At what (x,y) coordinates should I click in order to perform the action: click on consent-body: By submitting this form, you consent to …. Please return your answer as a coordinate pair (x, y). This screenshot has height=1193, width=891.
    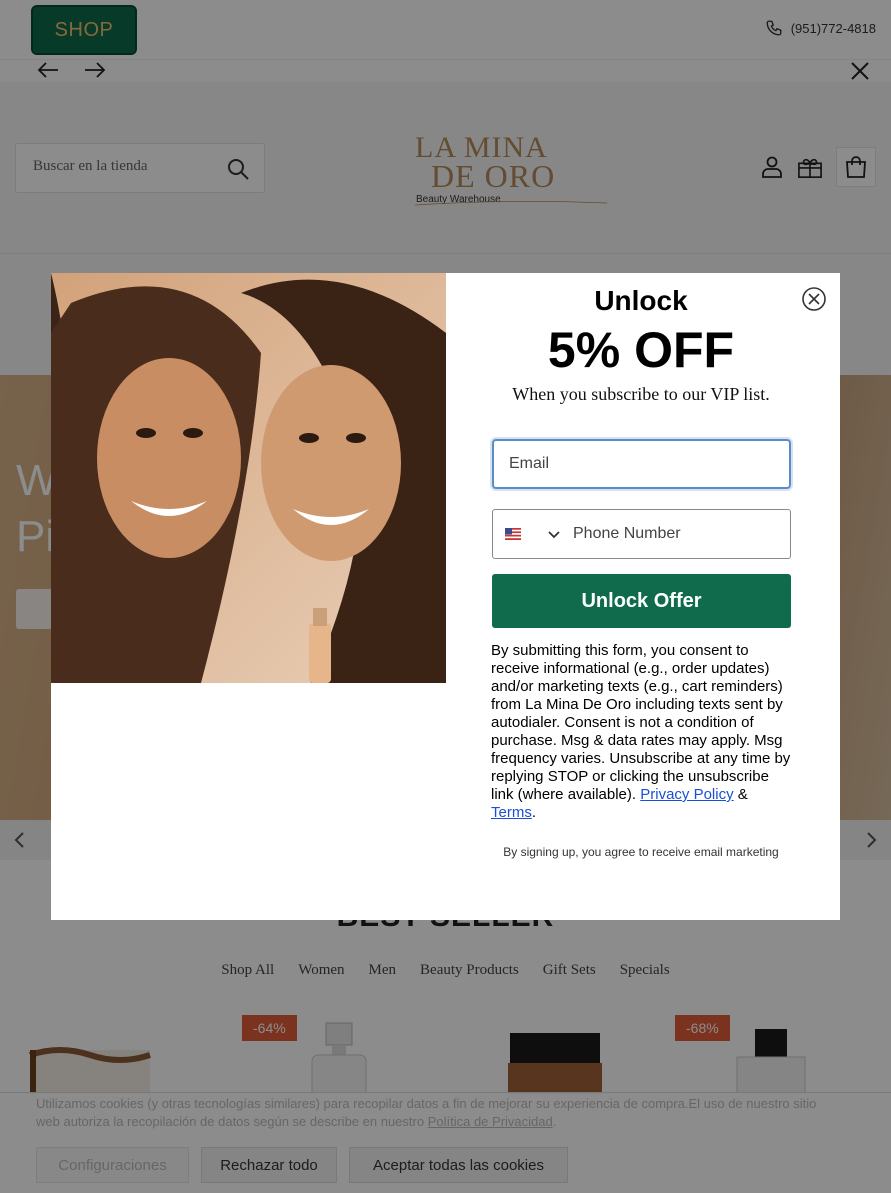
    Looking at the image, I should click on (641, 722).